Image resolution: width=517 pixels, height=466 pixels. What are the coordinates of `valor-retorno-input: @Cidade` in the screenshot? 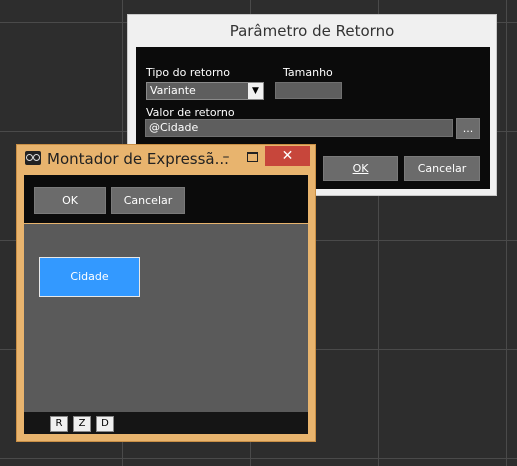 It's located at (299, 128).